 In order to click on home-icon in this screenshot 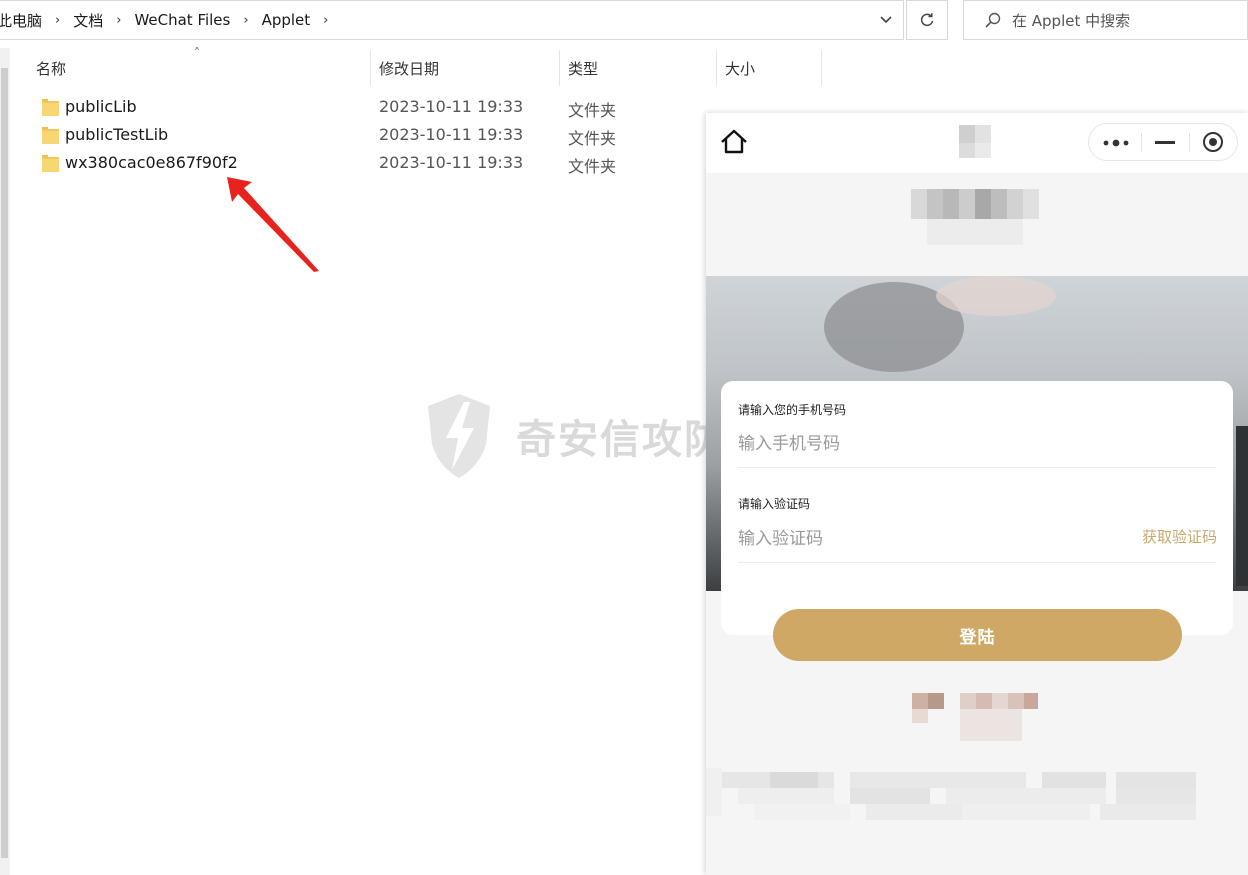, I will do `click(734, 142)`.